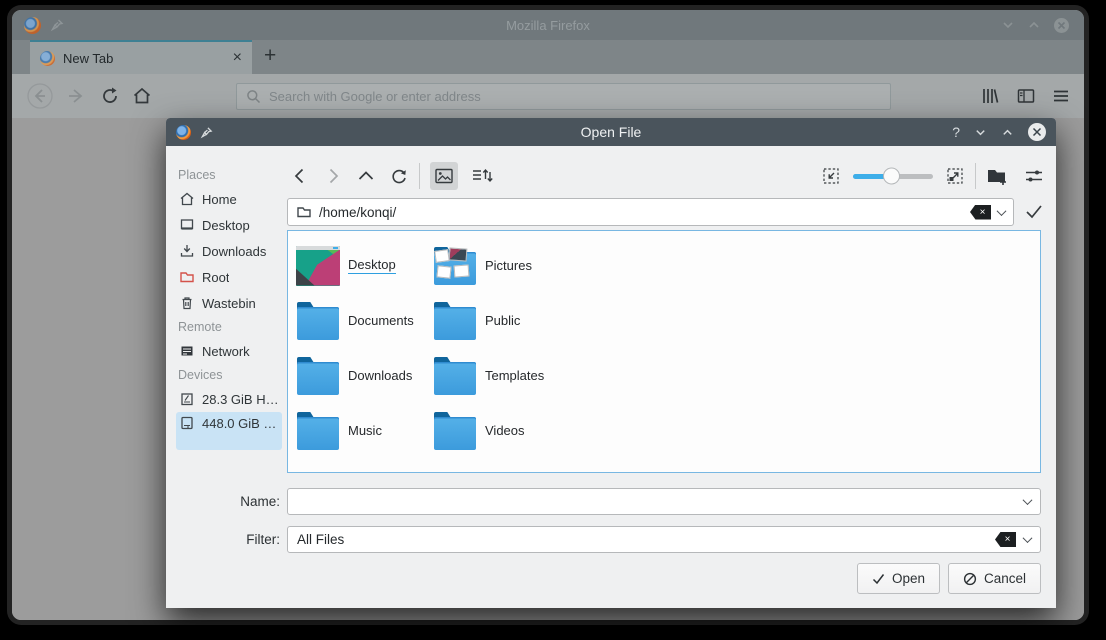 The width and height of the screenshot is (1106, 640). I want to click on cancel-button: Cancel, so click(994, 578).